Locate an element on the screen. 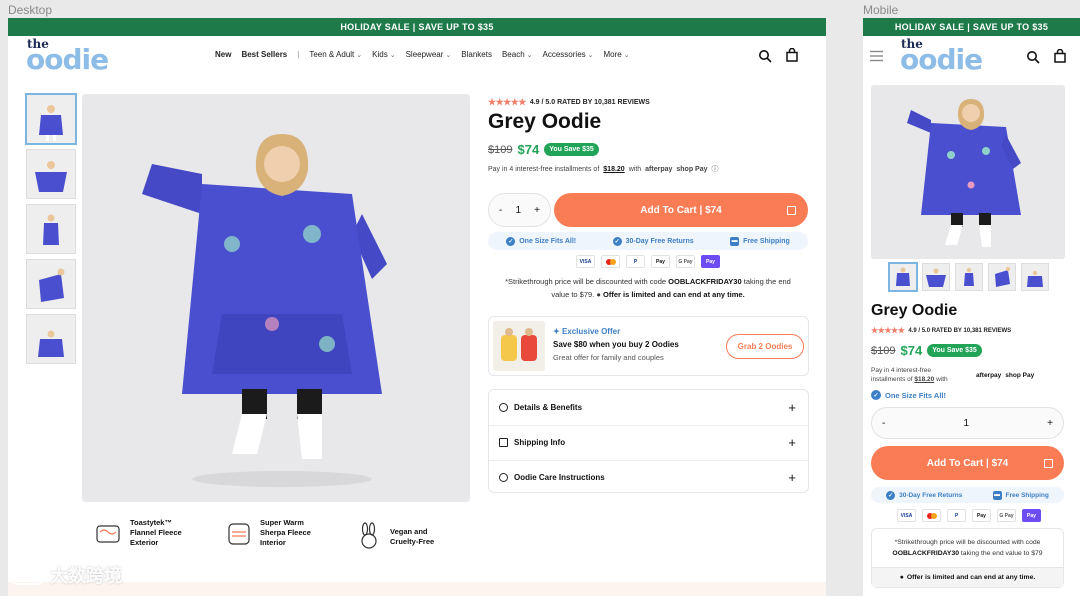 The width and height of the screenshot is (1080, 596). mobile-quantity-stepper: - 1 + is located at coordinates (967, 423).